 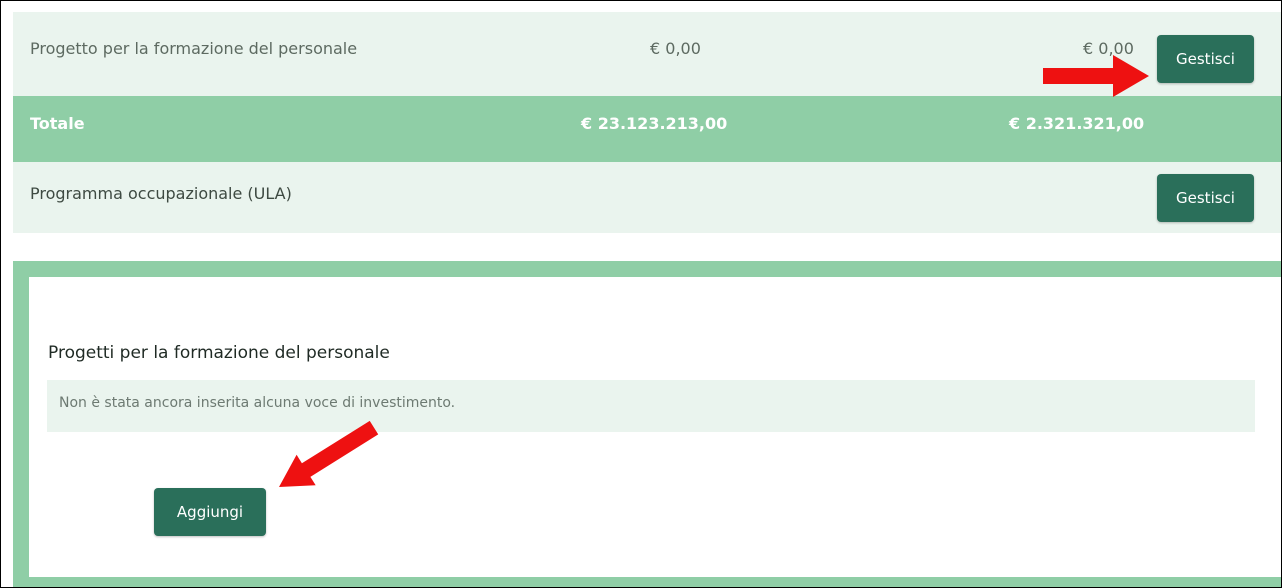 What do you see at coordinates (675, 48) in the screenshot?
I see `row-amount-requested: € 0,00` at bounding box center [675, 48].